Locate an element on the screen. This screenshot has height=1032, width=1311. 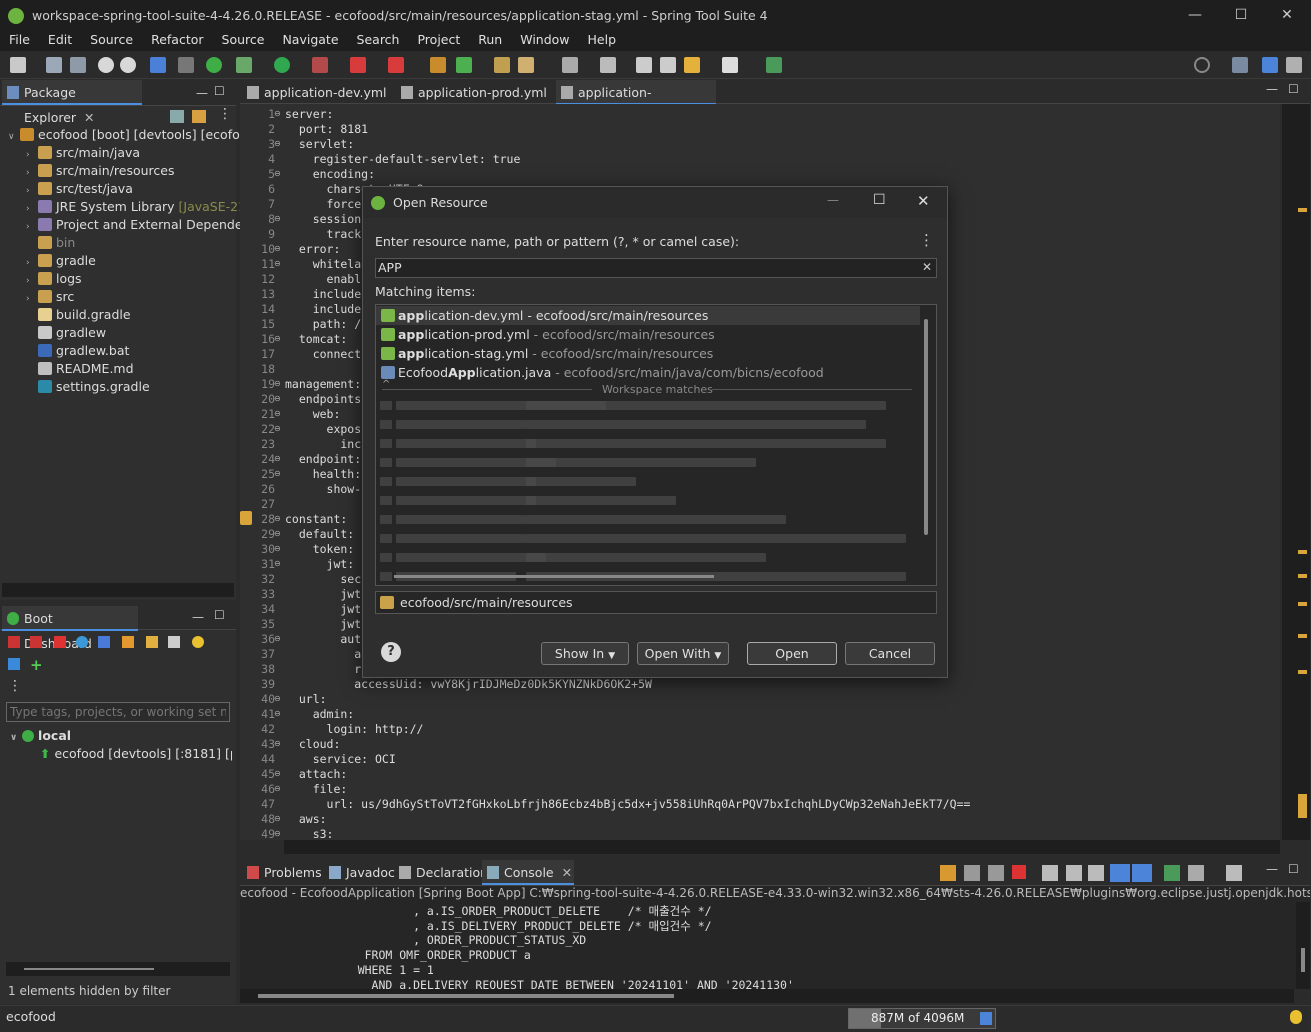
console-vertical-scrollbar is located at coordinates (1303, 945).